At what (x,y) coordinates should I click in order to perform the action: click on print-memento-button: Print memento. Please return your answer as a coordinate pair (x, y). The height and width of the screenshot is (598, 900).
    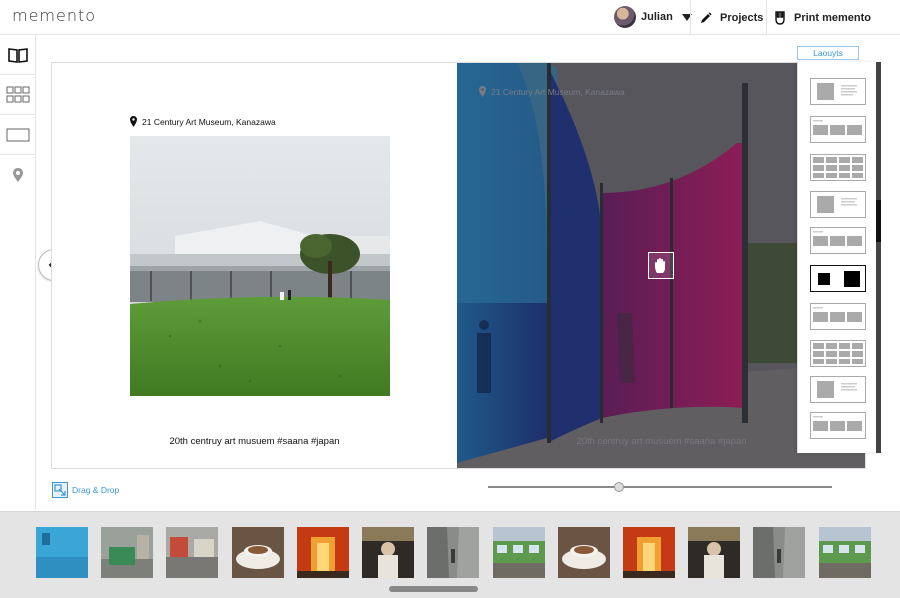
    Looking at the image, I should click on (822, 17).